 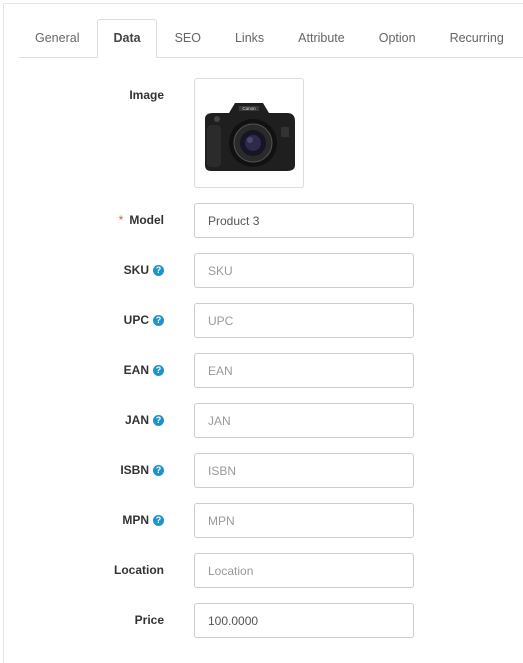 I want to click on sku-input, so click(x=304, y=270).